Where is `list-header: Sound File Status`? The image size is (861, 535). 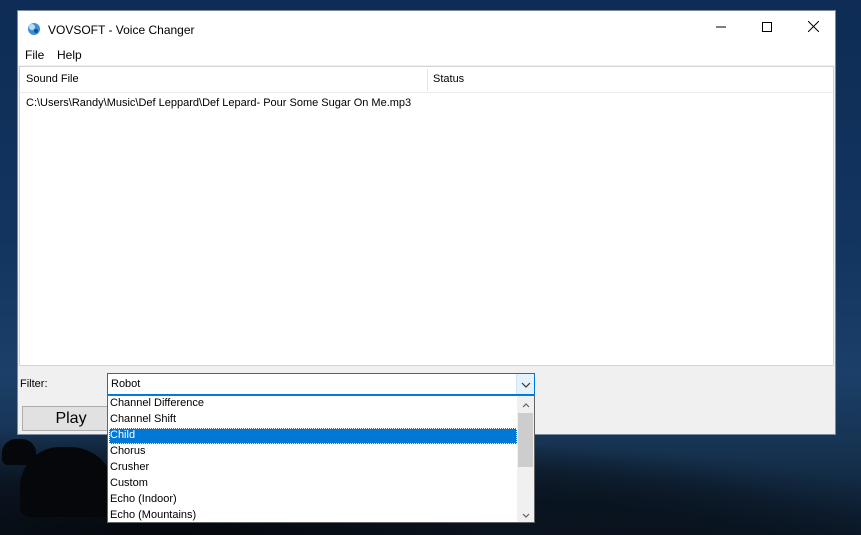
list-header: Sound File Status is located at coordinates (426, 80).